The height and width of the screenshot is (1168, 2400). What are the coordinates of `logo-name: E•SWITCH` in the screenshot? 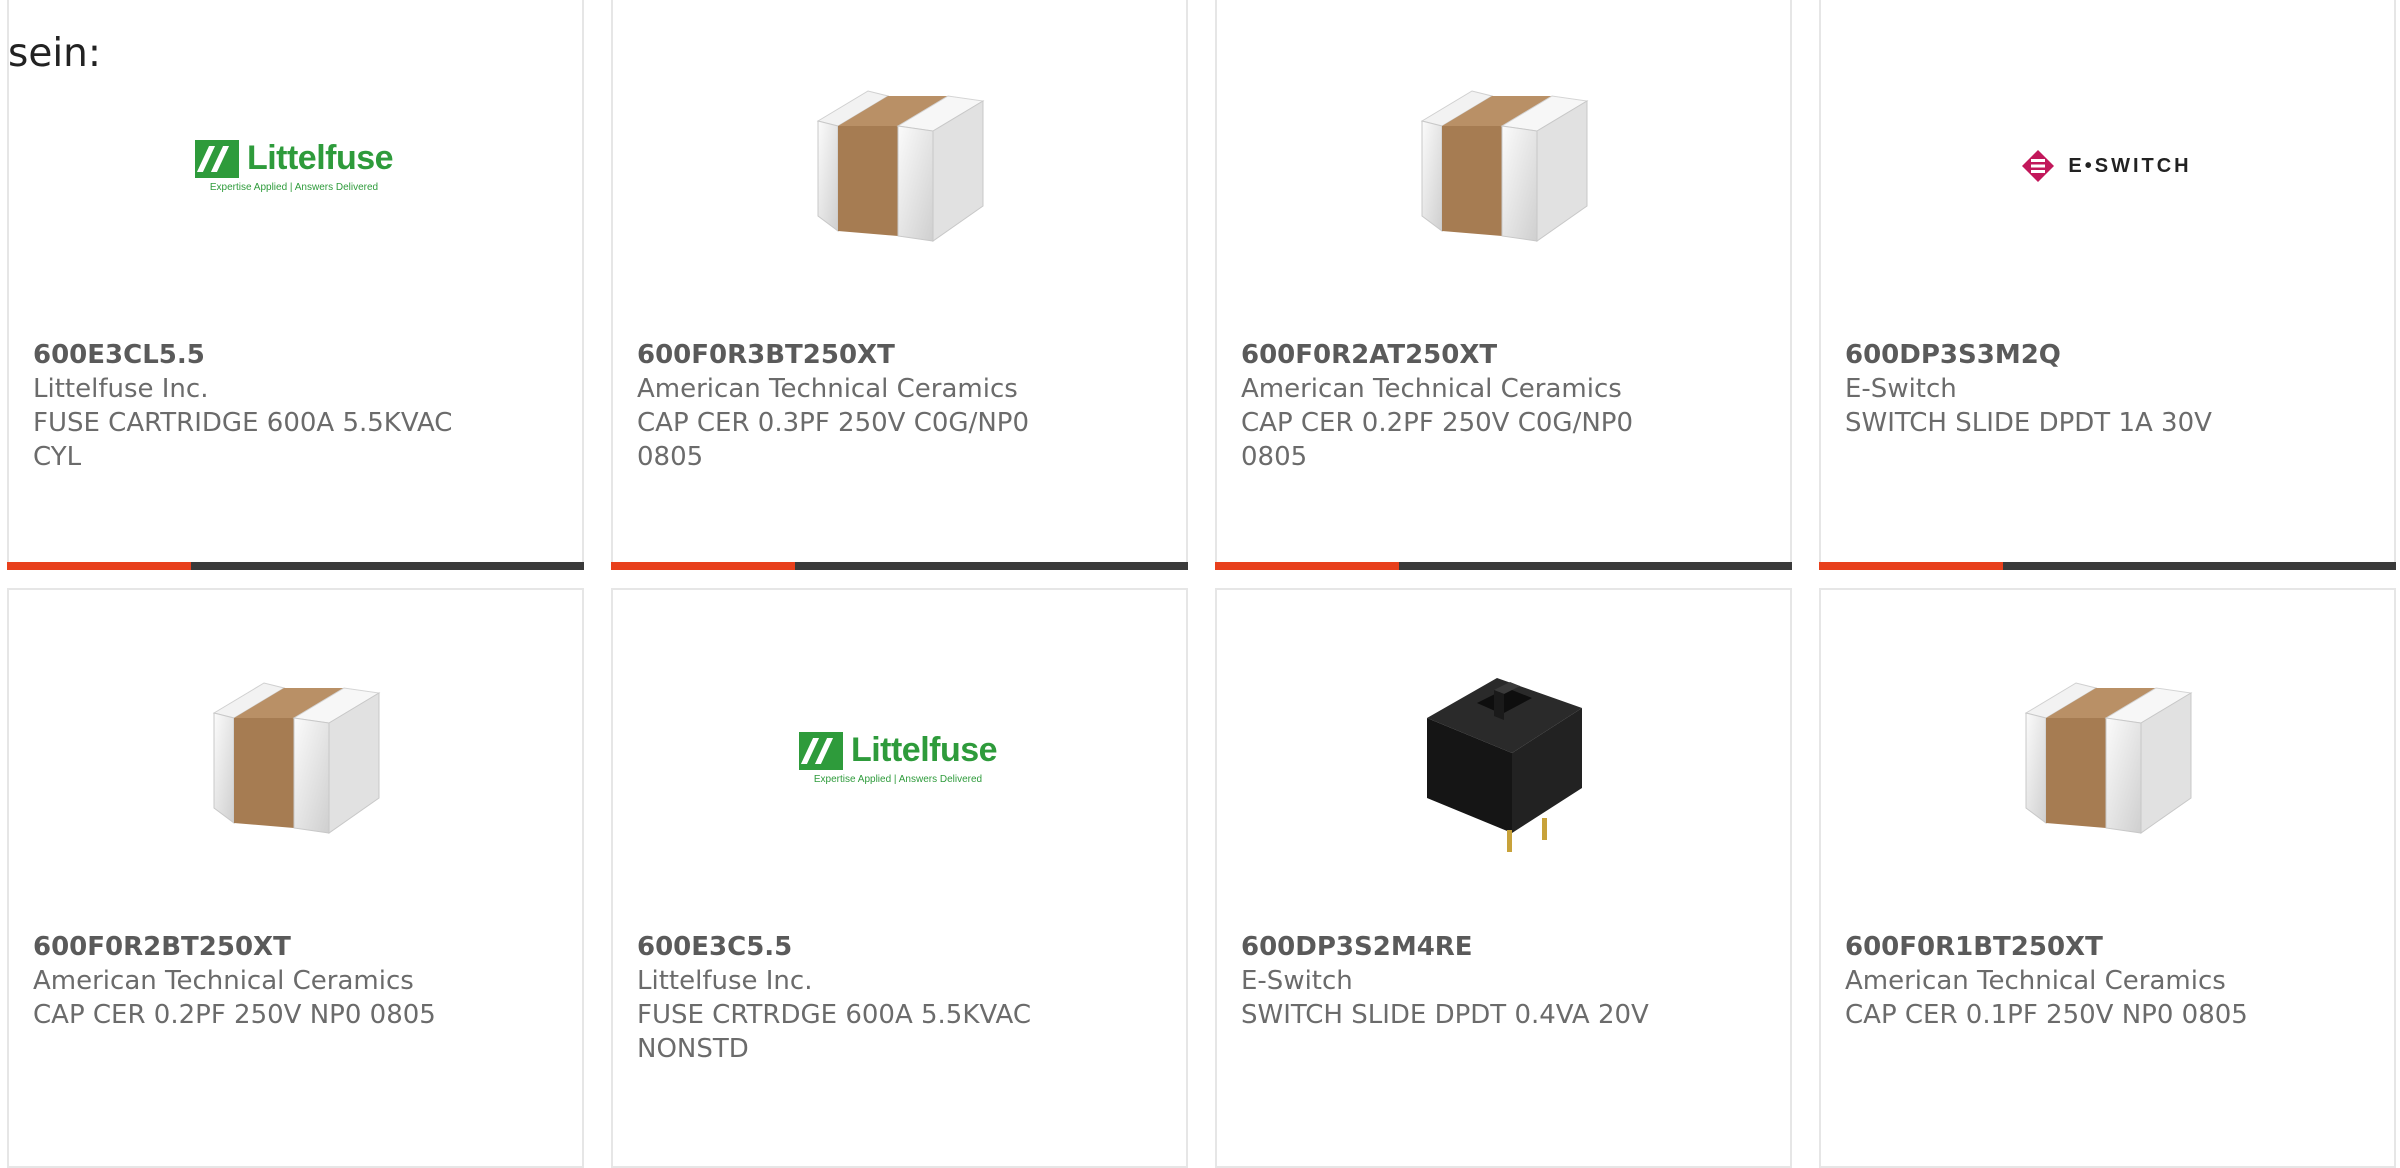 It's located at (2130, 165).